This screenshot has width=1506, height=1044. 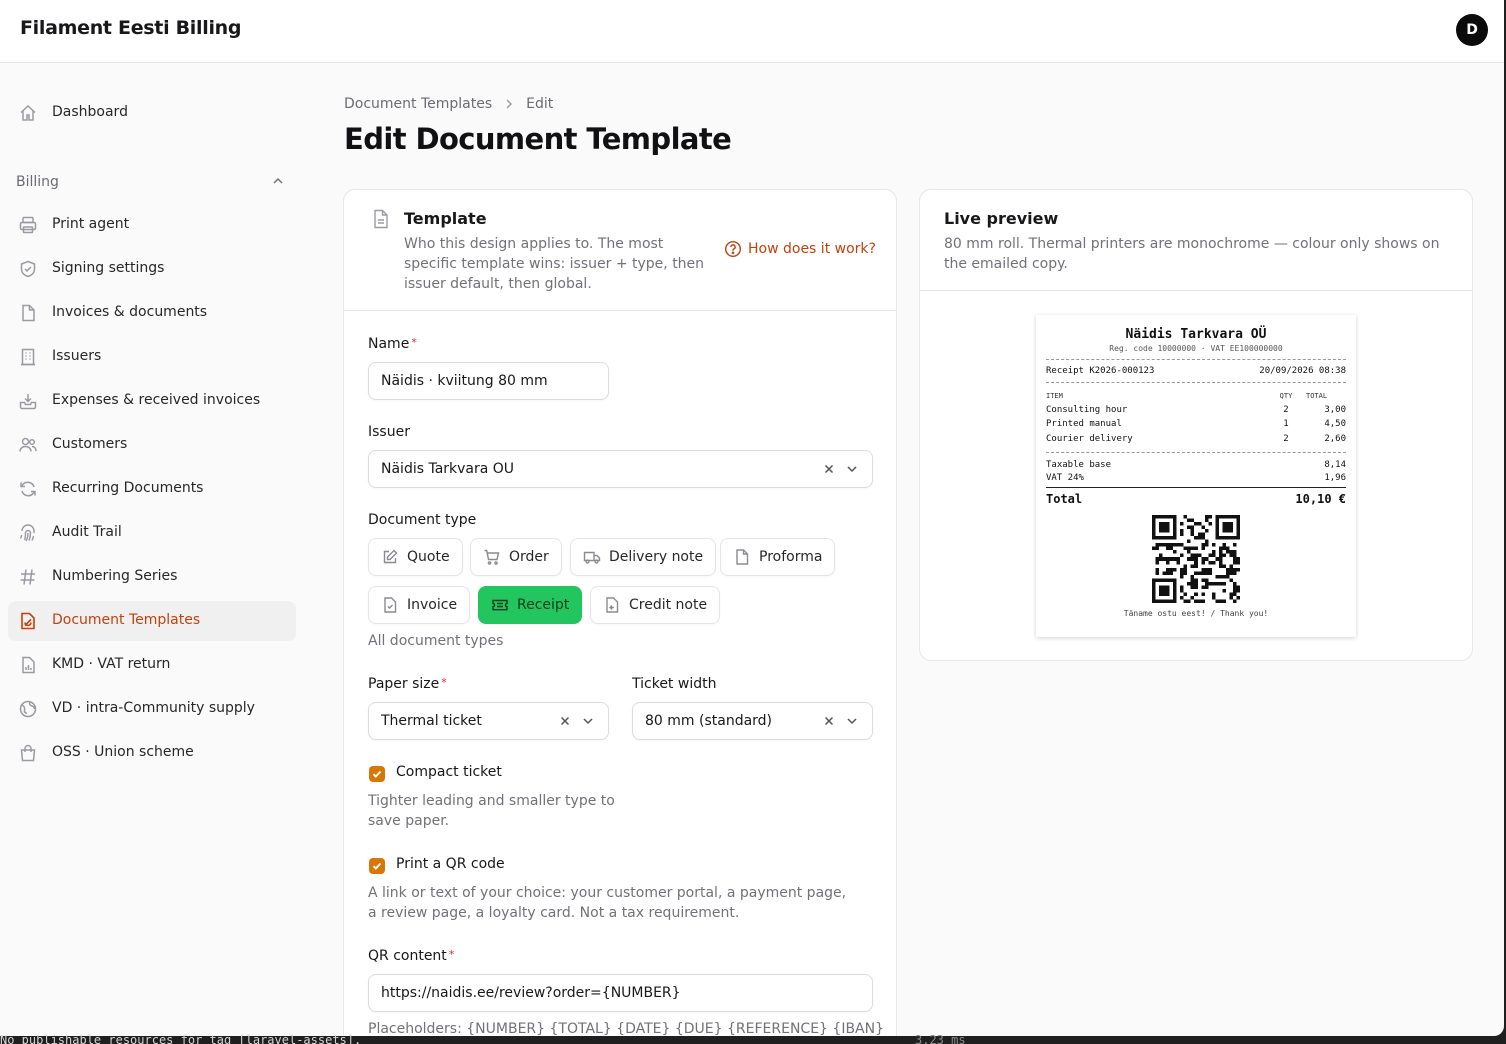 I want to click on doc-type-credit-note: Credit note, so click(x=655, y=605).